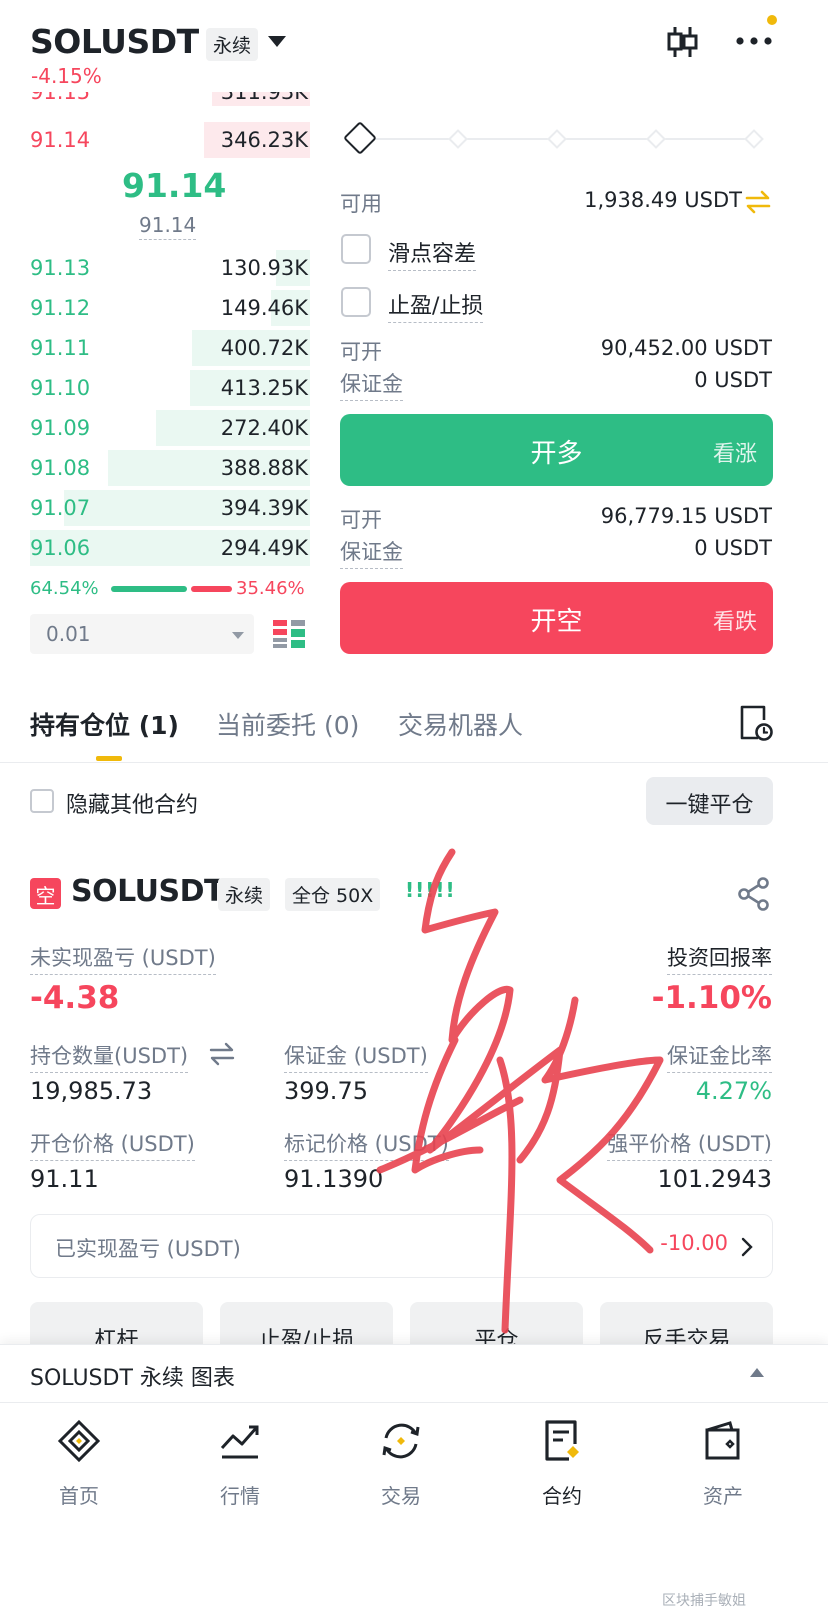  I want to click on realized-pnl-label: 已实现盈亏 (USDT), so click(148, 1249).